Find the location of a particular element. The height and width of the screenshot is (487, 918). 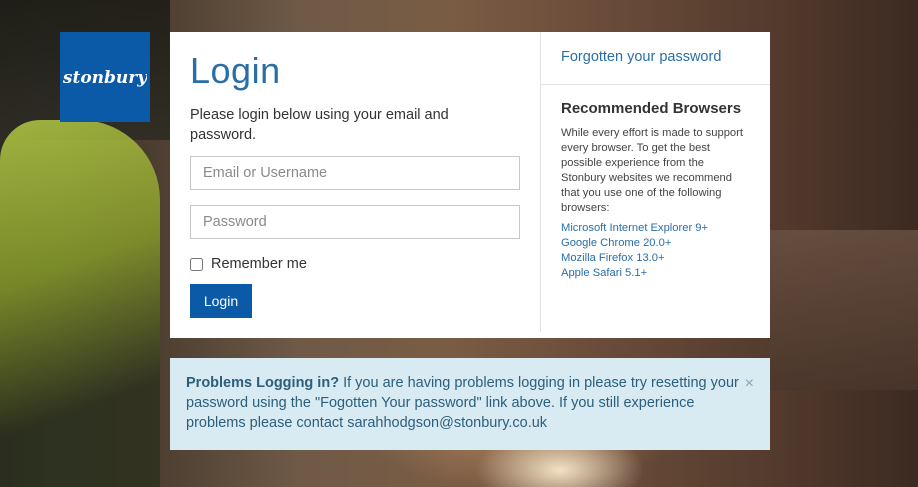

login-button: Login is located at coordinates (221, 301).